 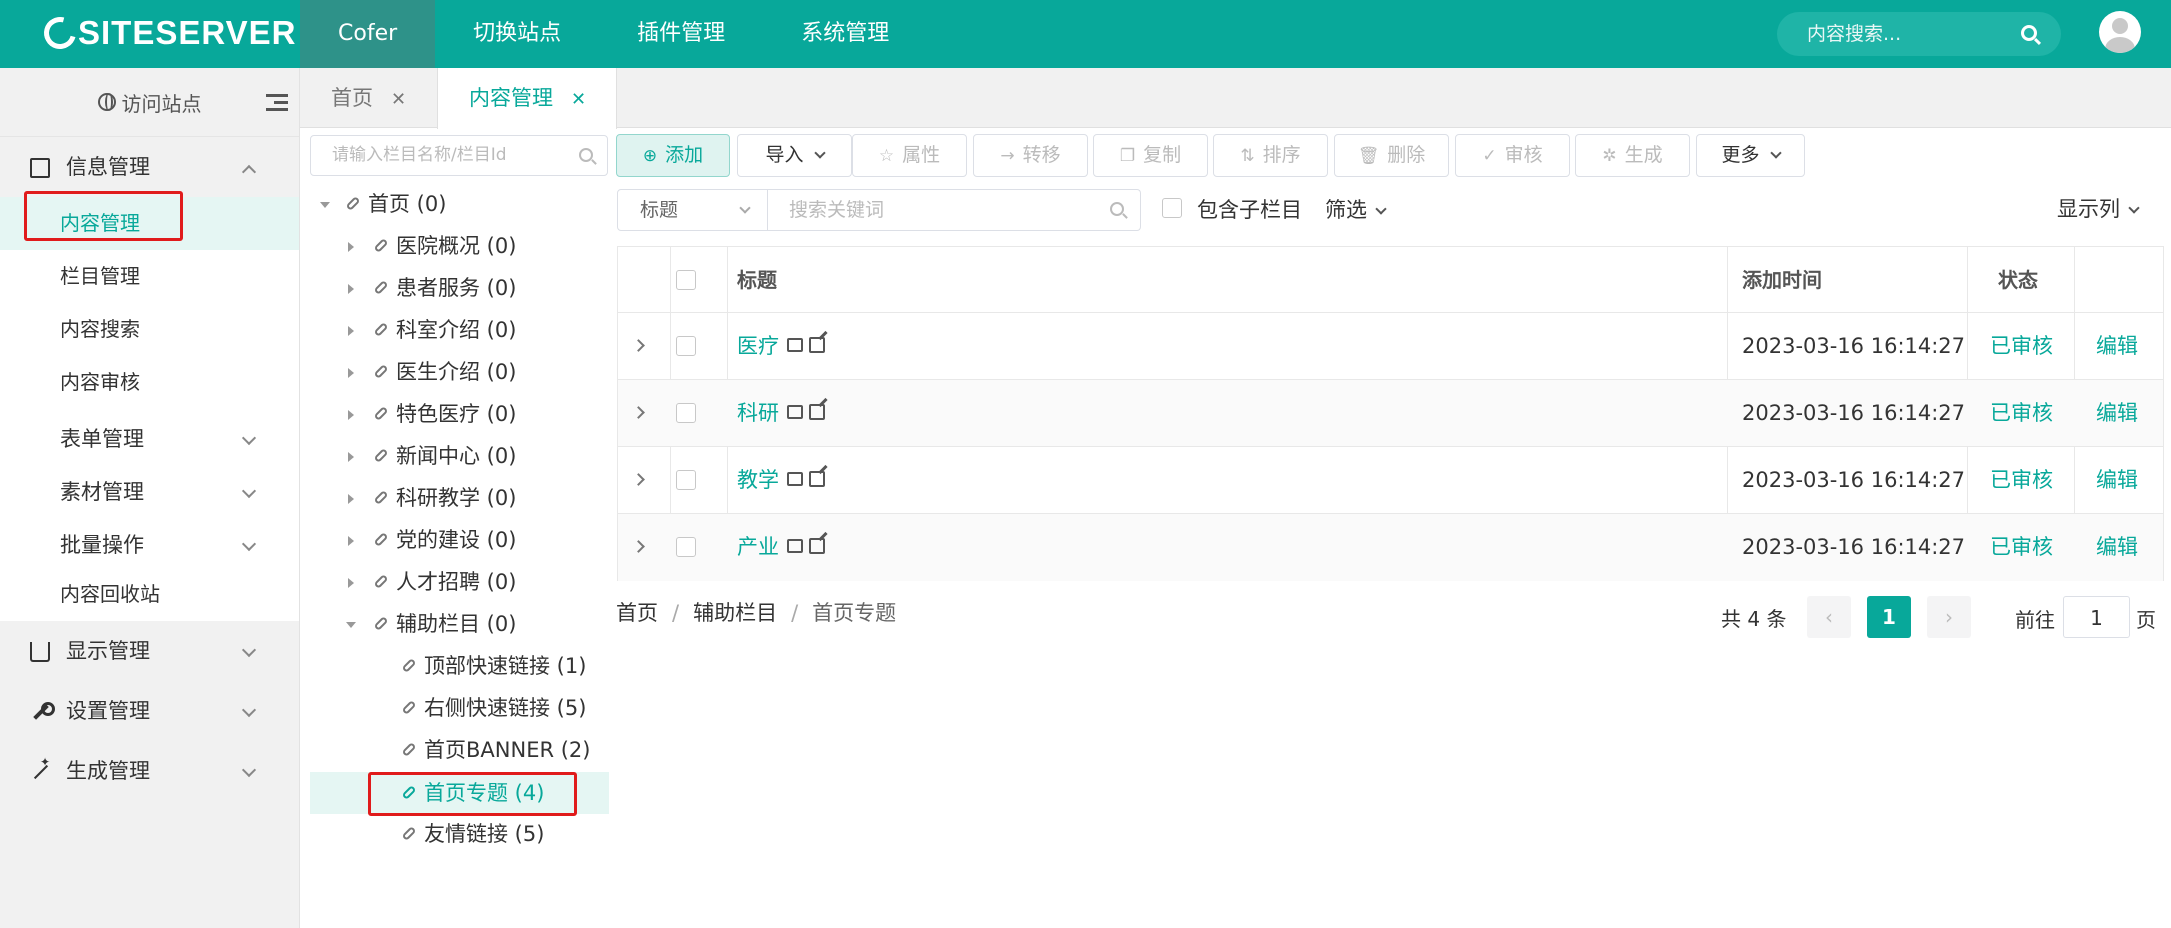 What do you see at coordinates (493, 708) in the screenshot?
I see `tree-node: 右侧快速链接 (5)` at bounding box center [493, 708].